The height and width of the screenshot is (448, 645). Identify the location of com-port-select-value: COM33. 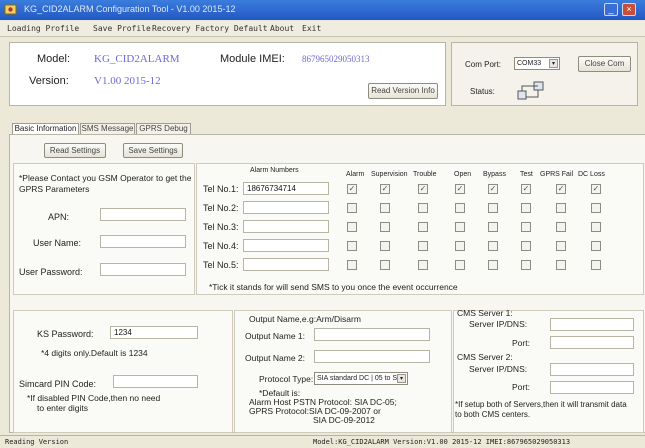
(529, 63).